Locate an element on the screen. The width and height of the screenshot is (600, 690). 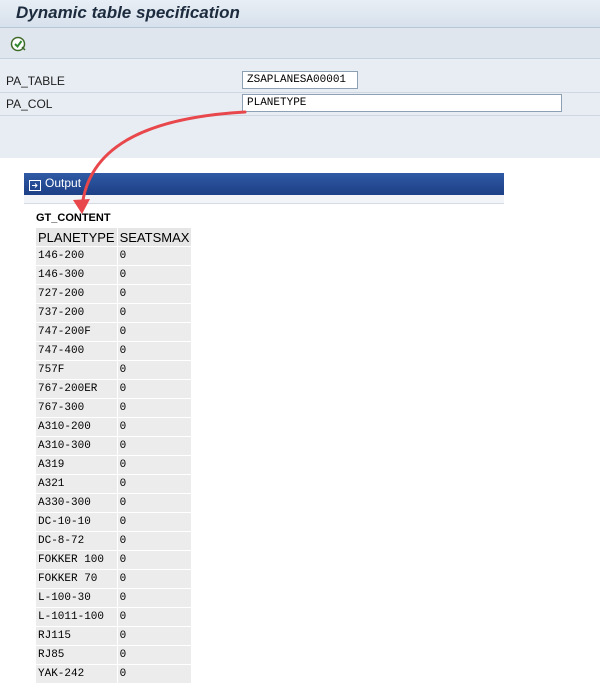
table-row: DC-8-72 0 is located at coordinates (114, 541).